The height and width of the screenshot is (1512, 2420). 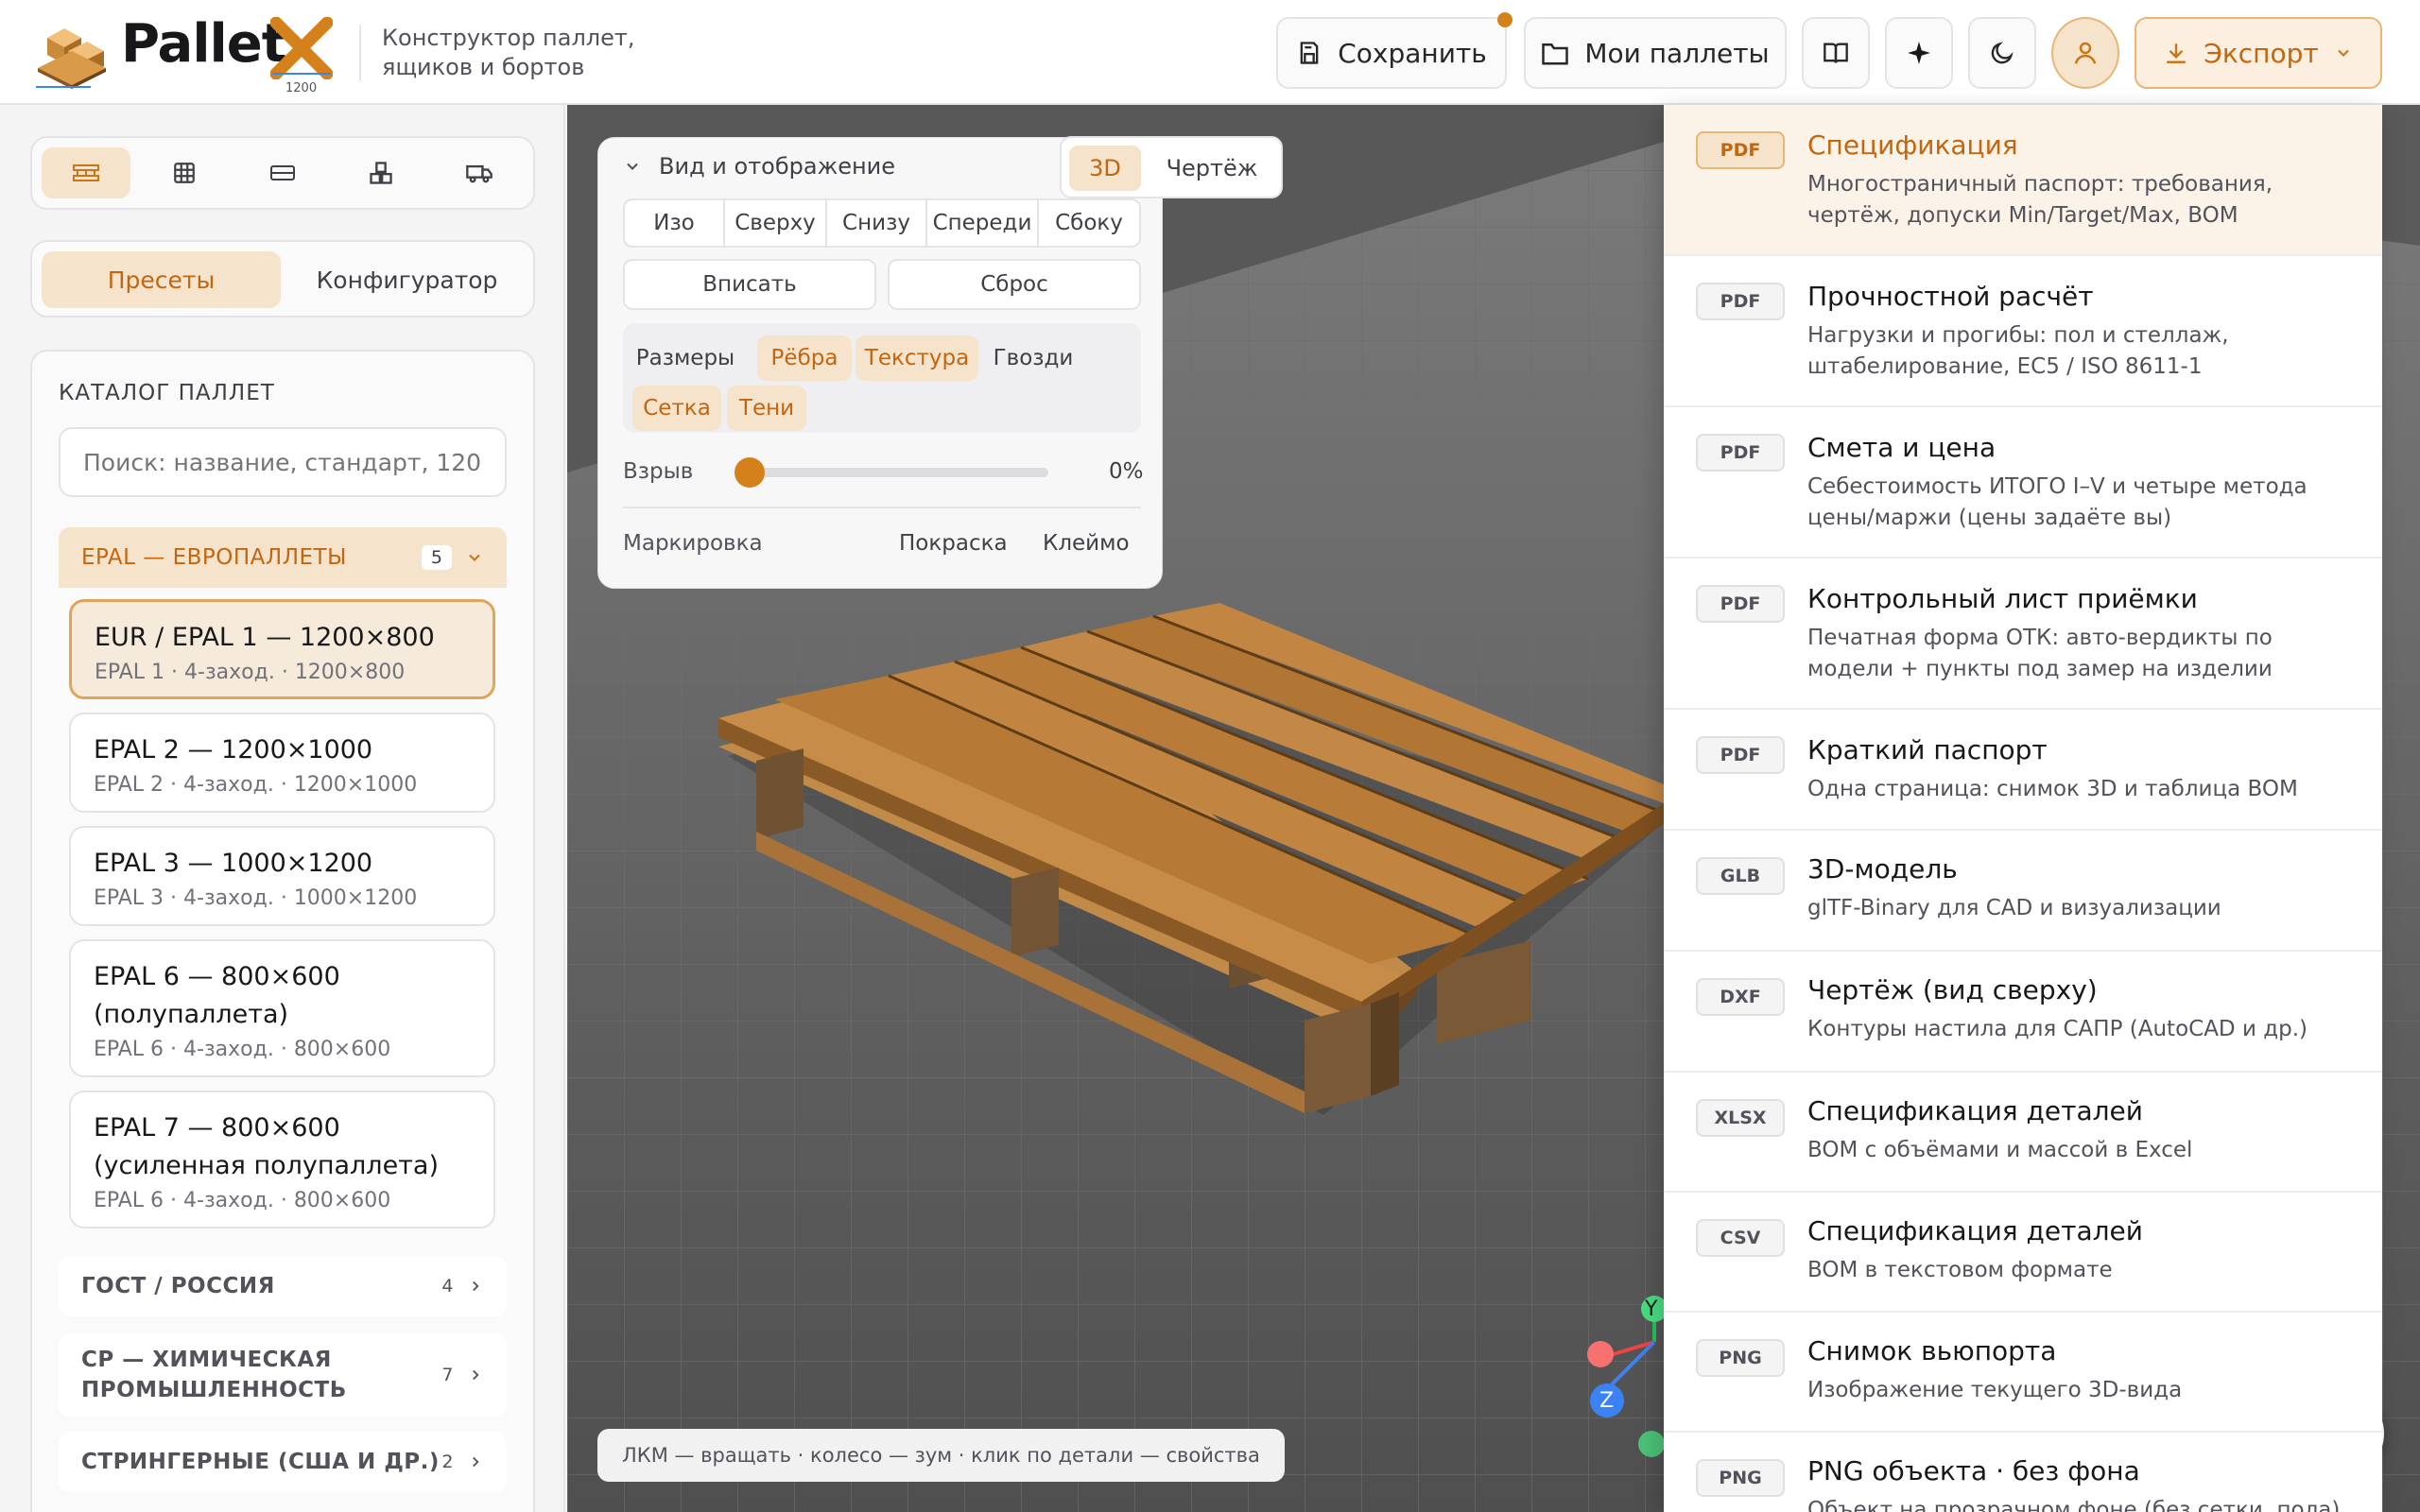 I want to click on group-cp: CP — ХИМИЧЕСКАЯ ПРОМЫШЛЕННОСТЬ 7, so click(x=283, y=1375).